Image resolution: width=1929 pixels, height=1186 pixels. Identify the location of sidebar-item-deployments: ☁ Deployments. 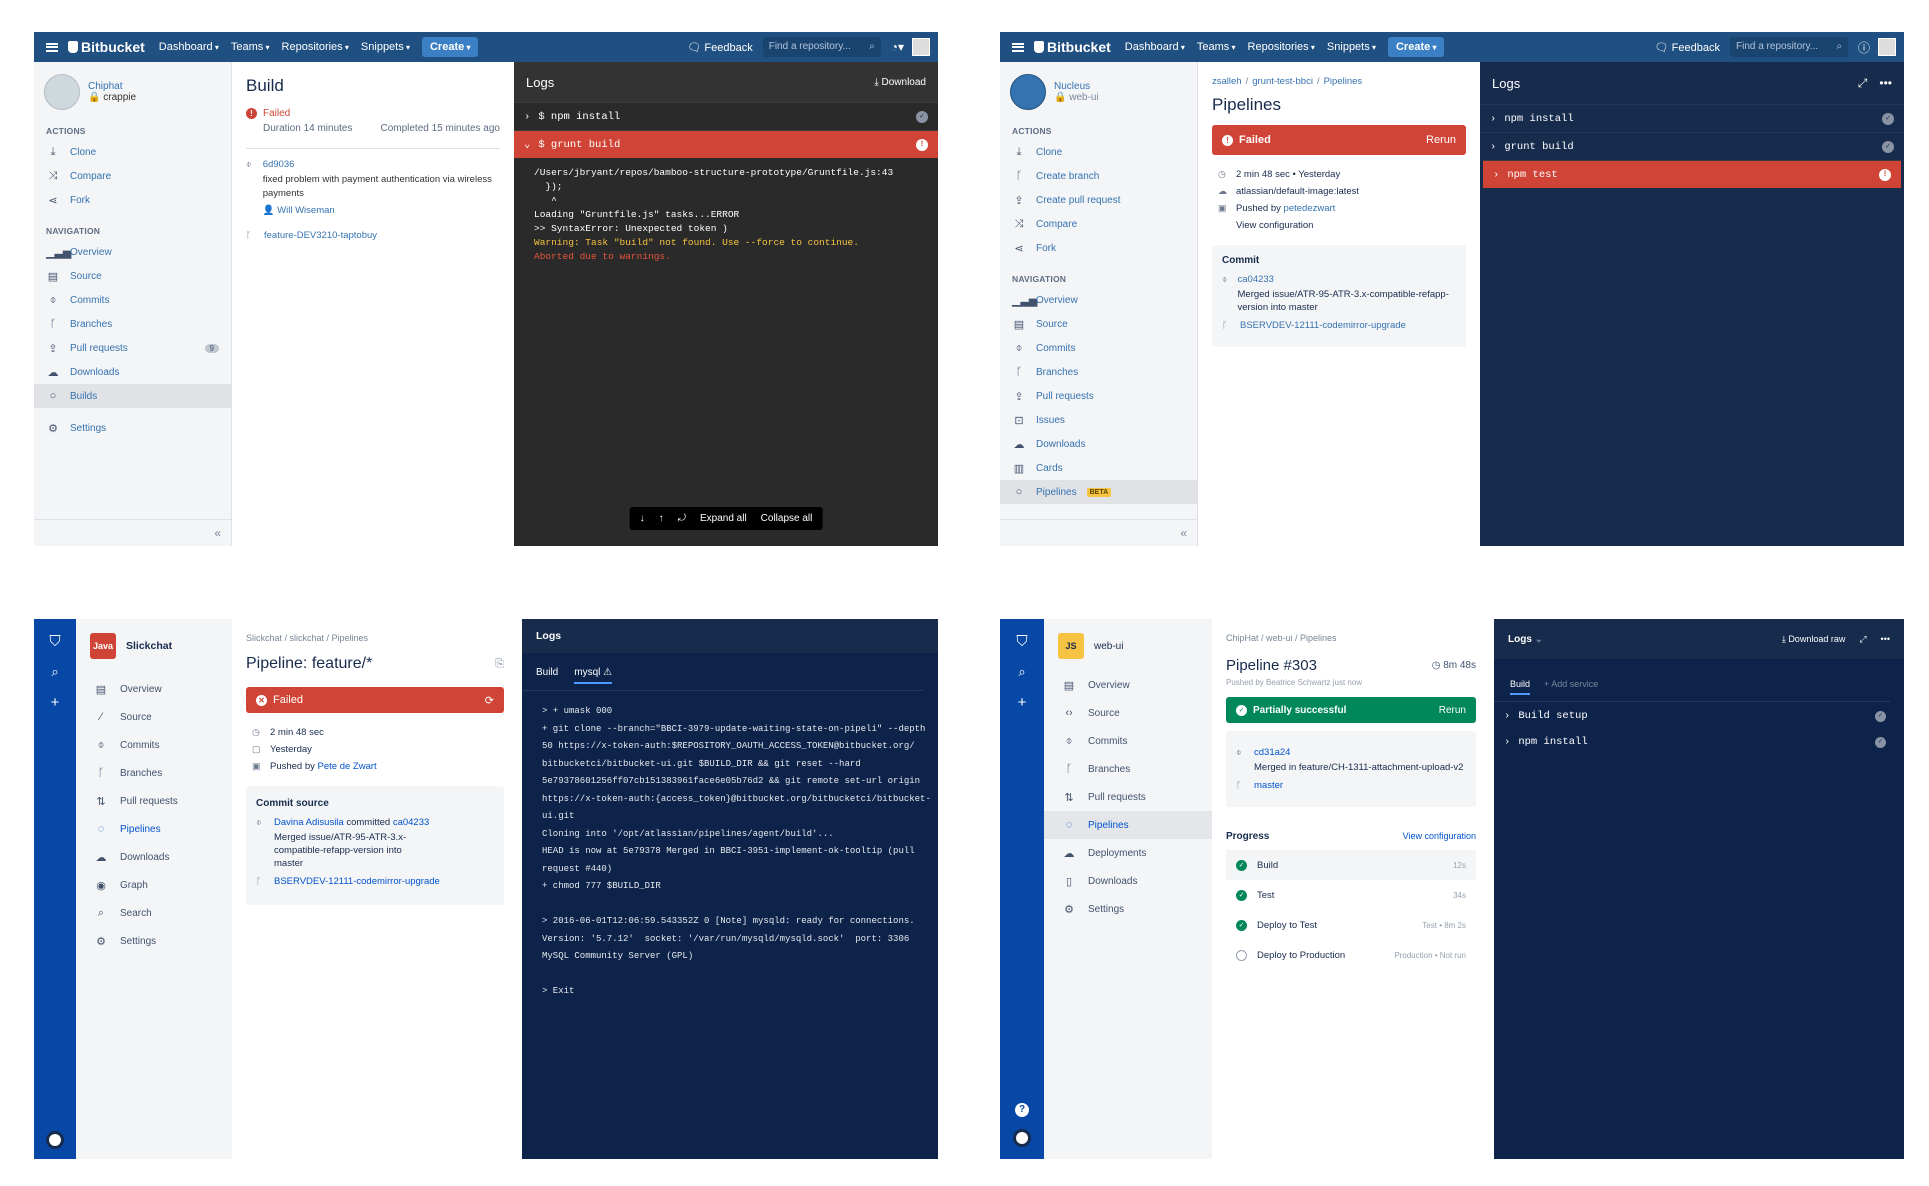
(1128, 853).